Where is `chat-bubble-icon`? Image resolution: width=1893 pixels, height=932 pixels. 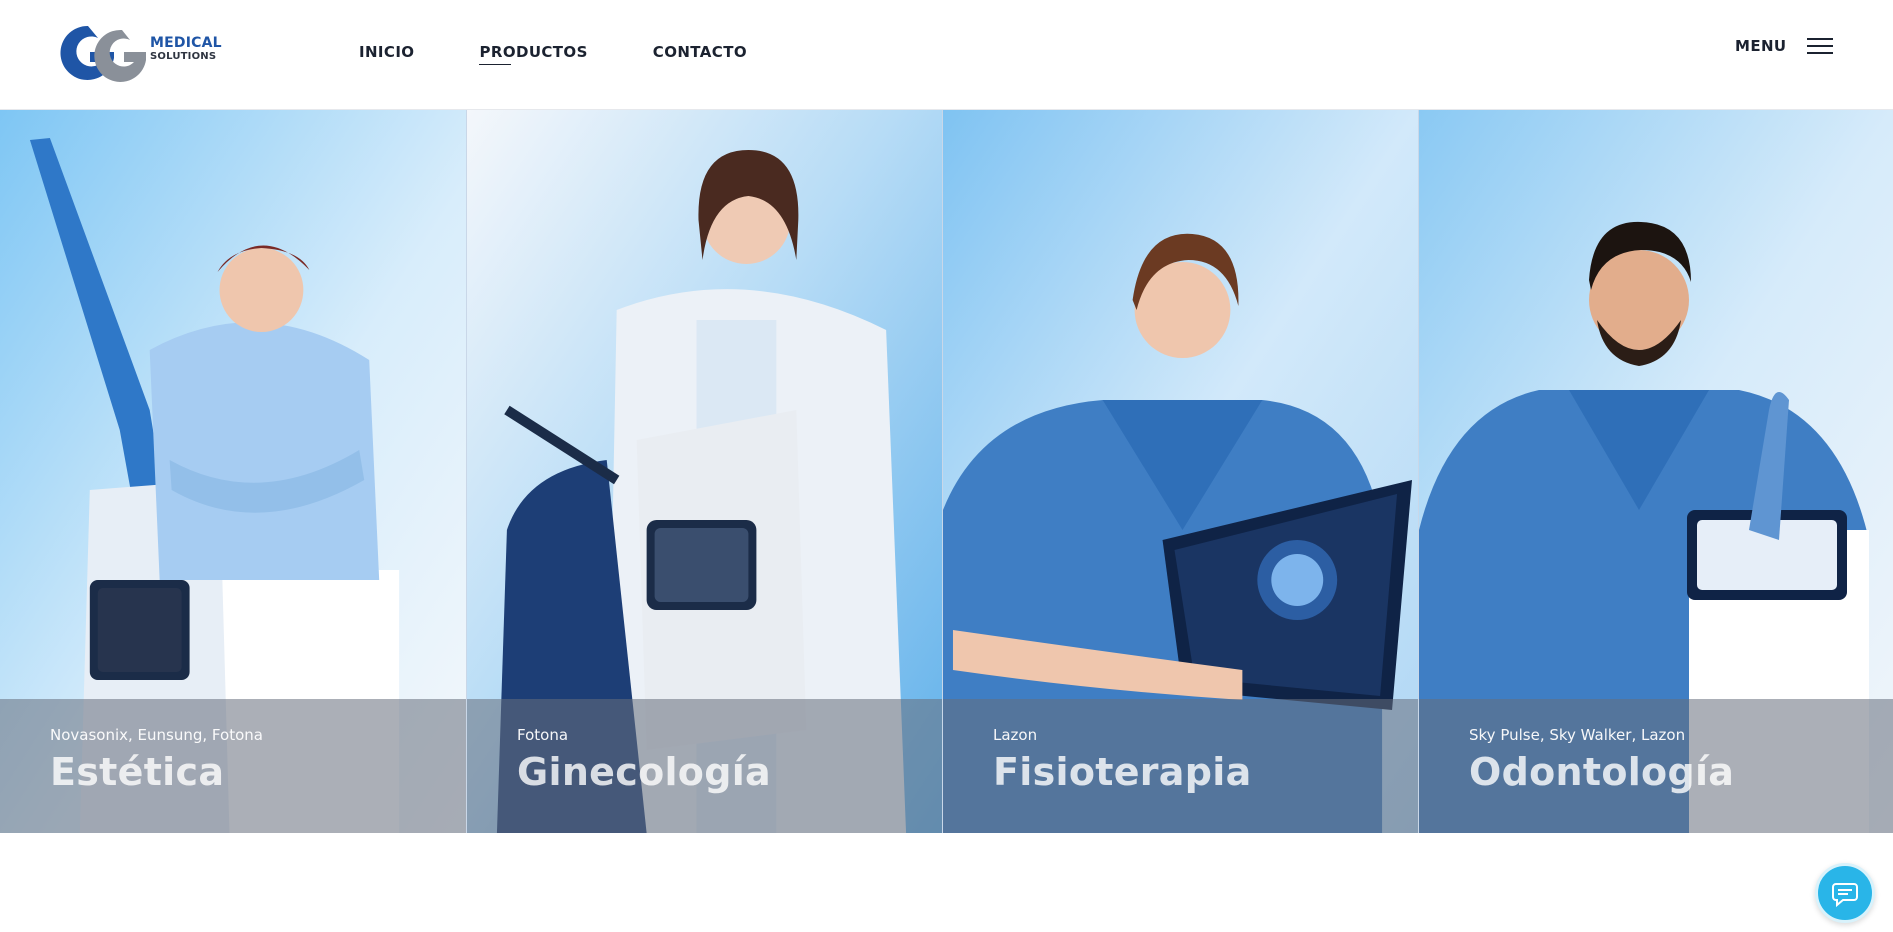 chat-bubble-icon is located at coordinates (1845, 895).